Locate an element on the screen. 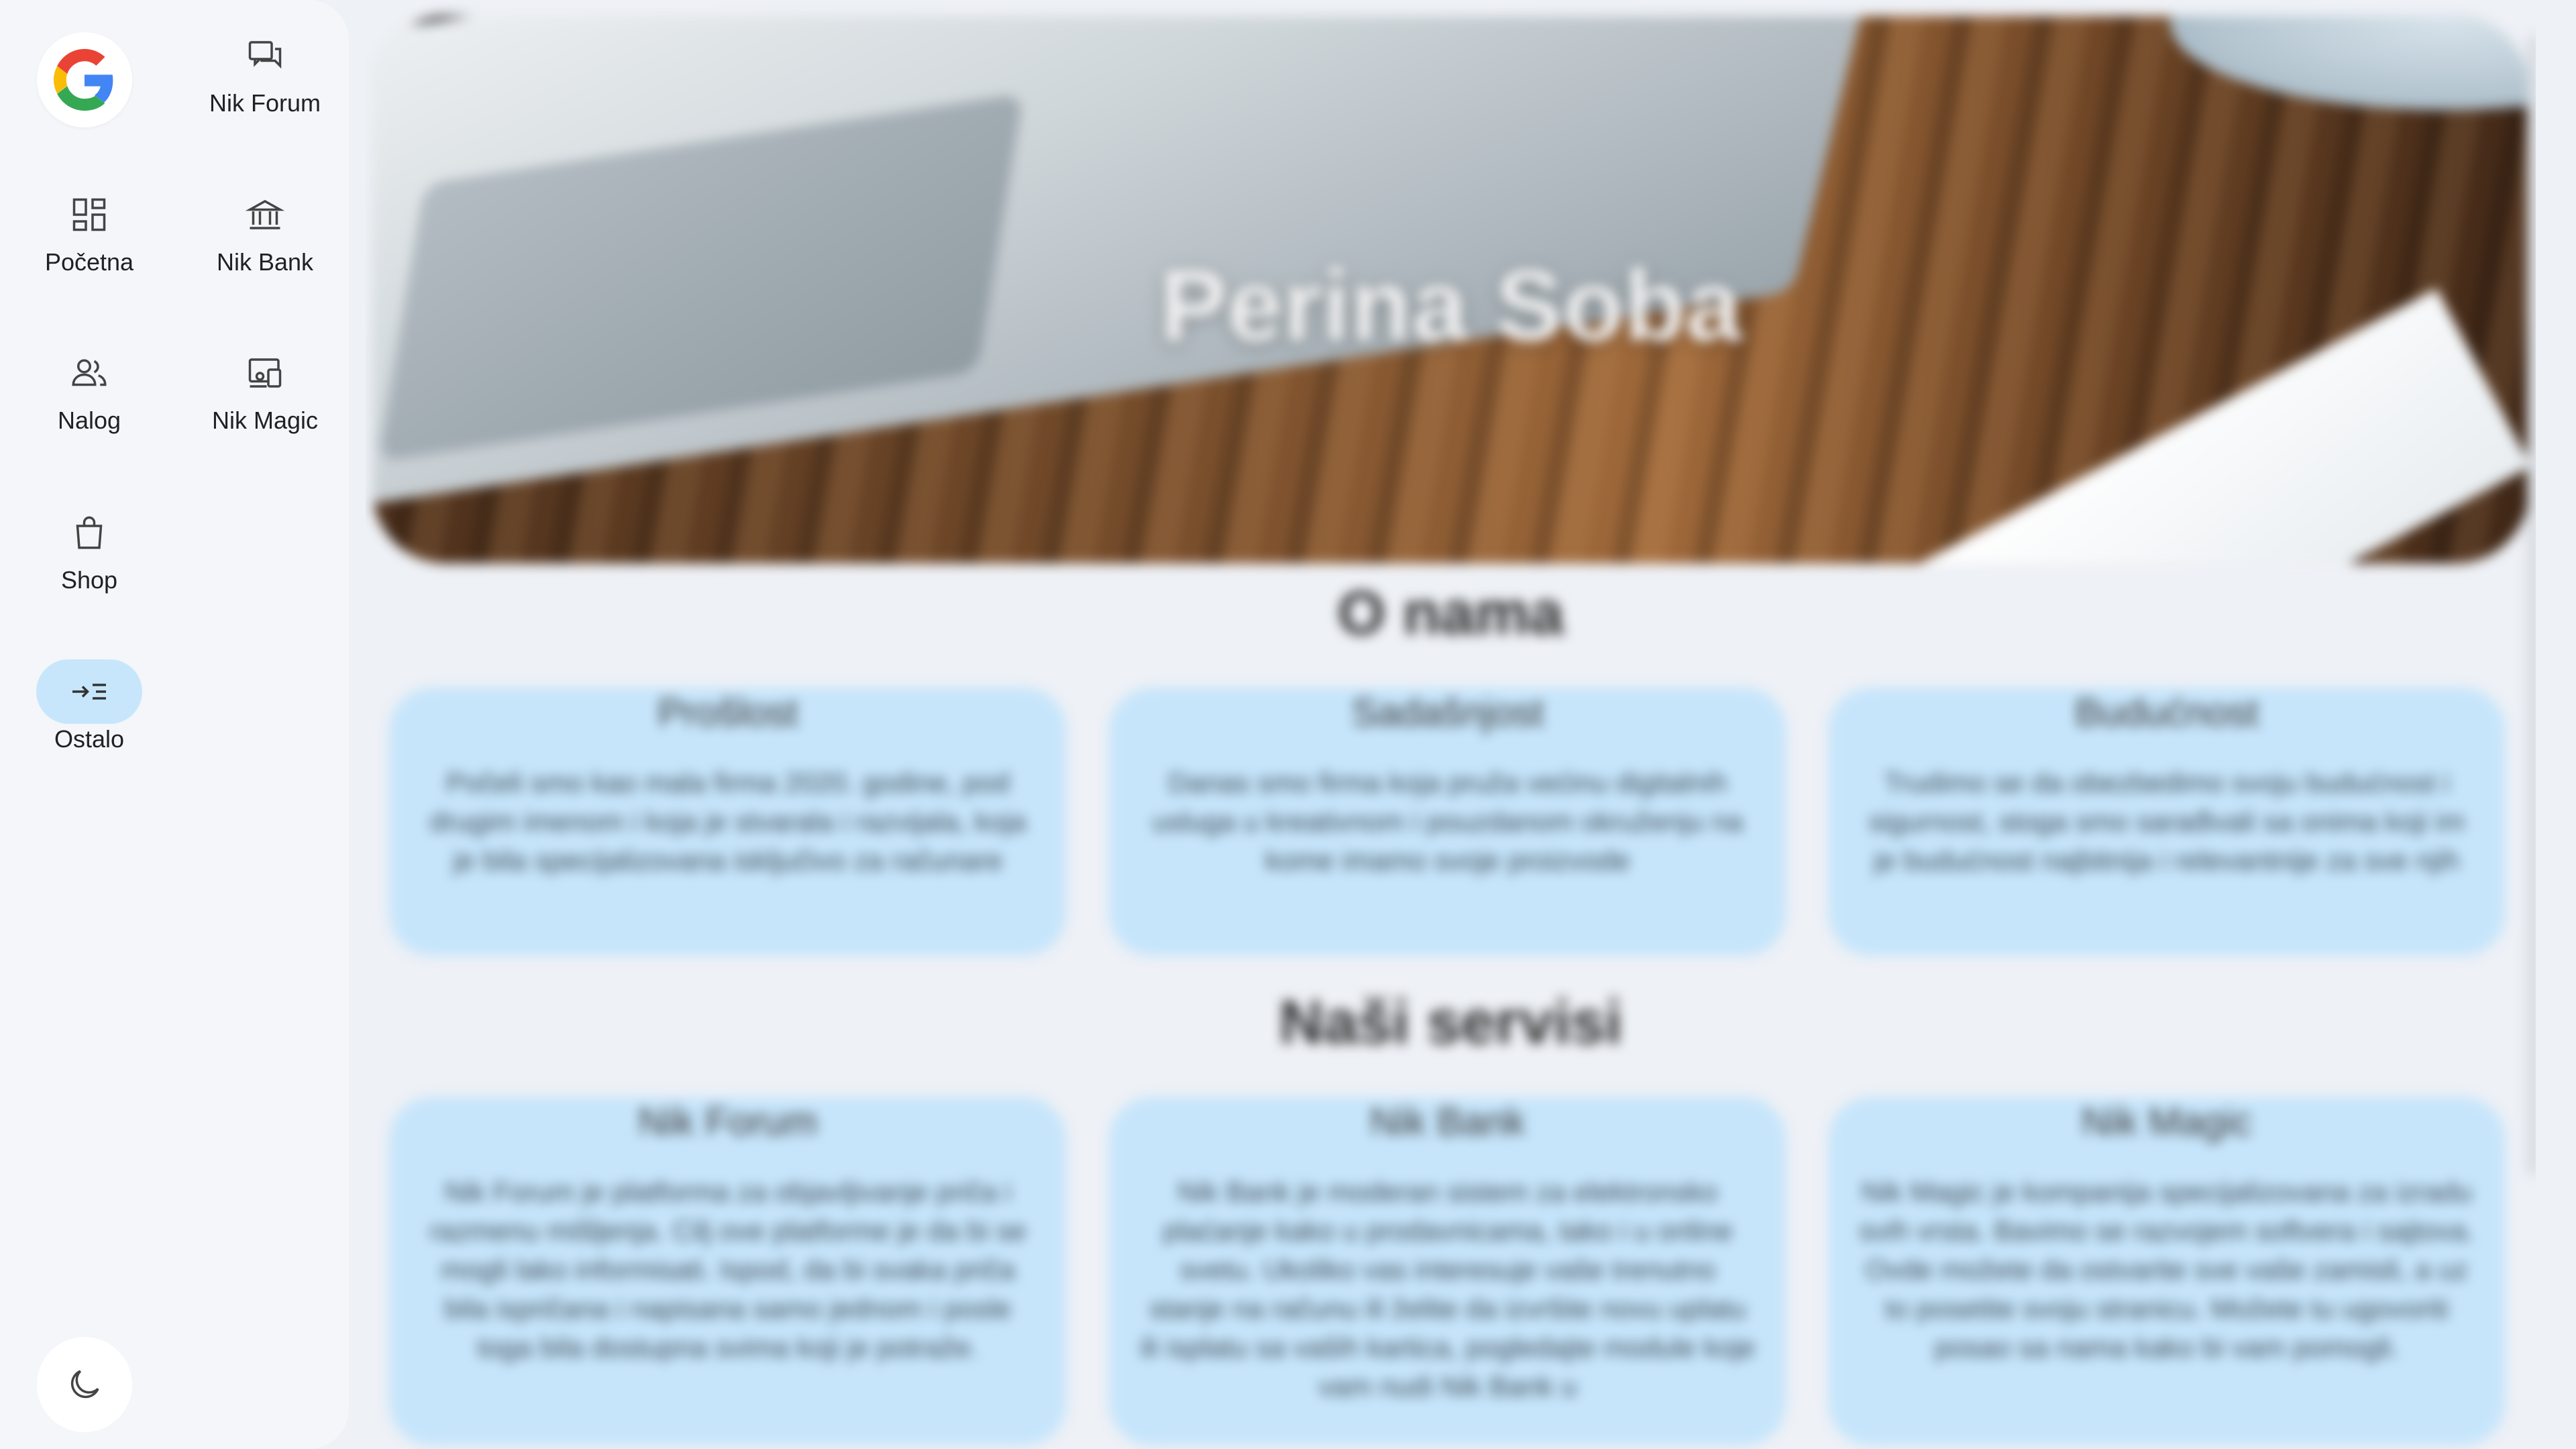  card-title: Nik Magic is located at coordinates (2167, 1122).